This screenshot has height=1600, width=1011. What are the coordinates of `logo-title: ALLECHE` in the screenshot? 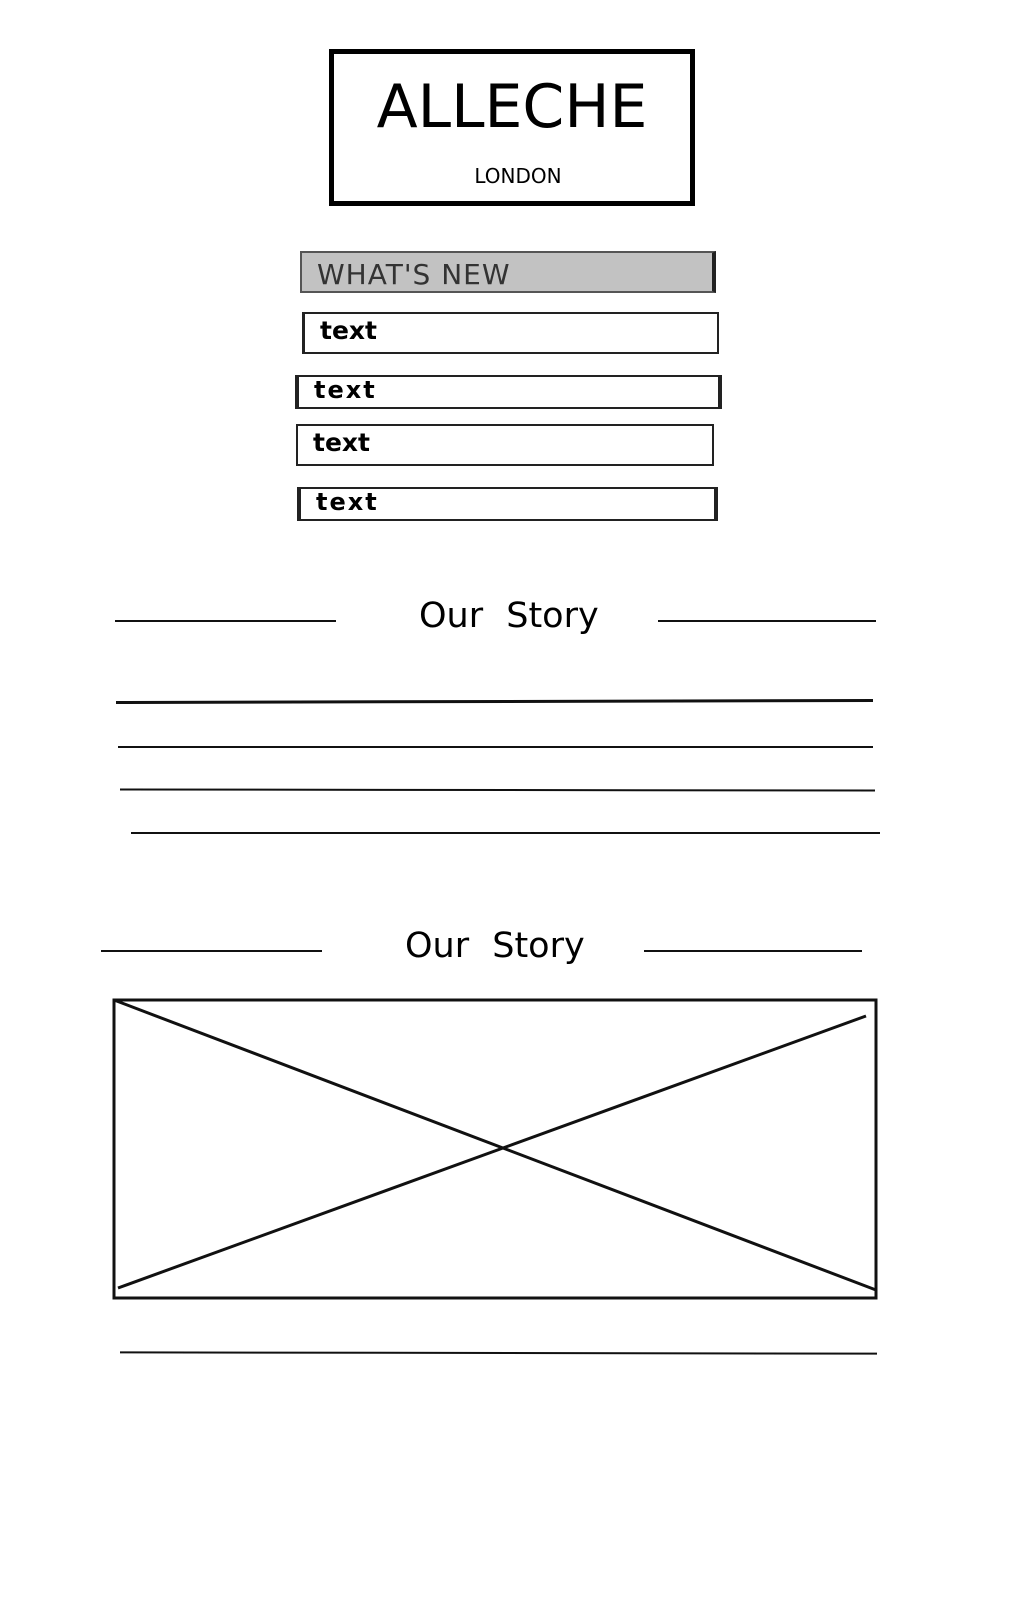 It's located at (512, 107).